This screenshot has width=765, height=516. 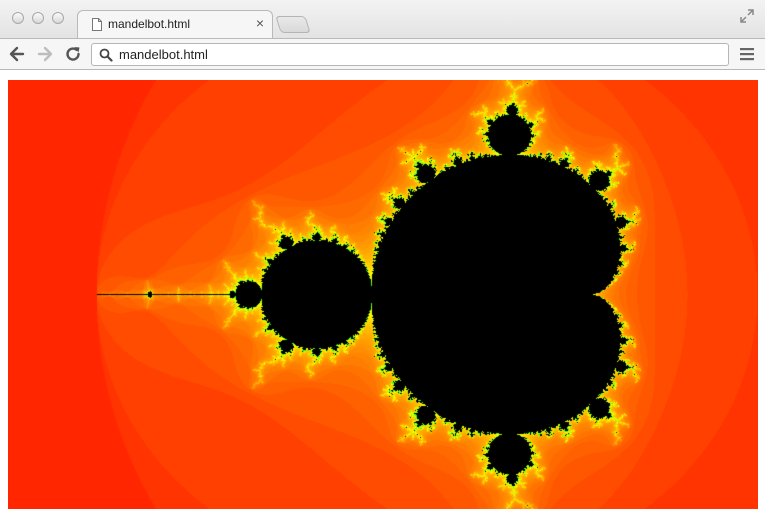 I want to click on url-text: mandelbot.html, so click(x=163, y=54).